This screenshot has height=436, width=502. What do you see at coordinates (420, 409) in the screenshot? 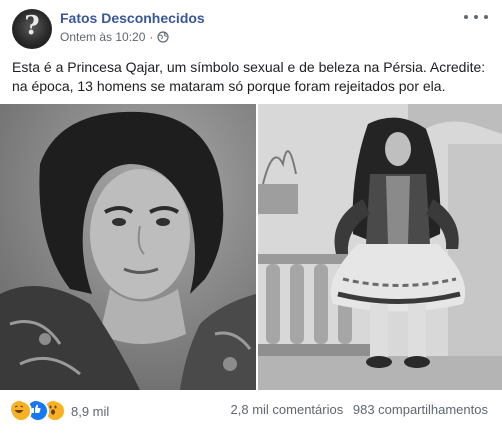
I see `share-count-link: 983 compartilhamentos` at bounding box center [420, 409].